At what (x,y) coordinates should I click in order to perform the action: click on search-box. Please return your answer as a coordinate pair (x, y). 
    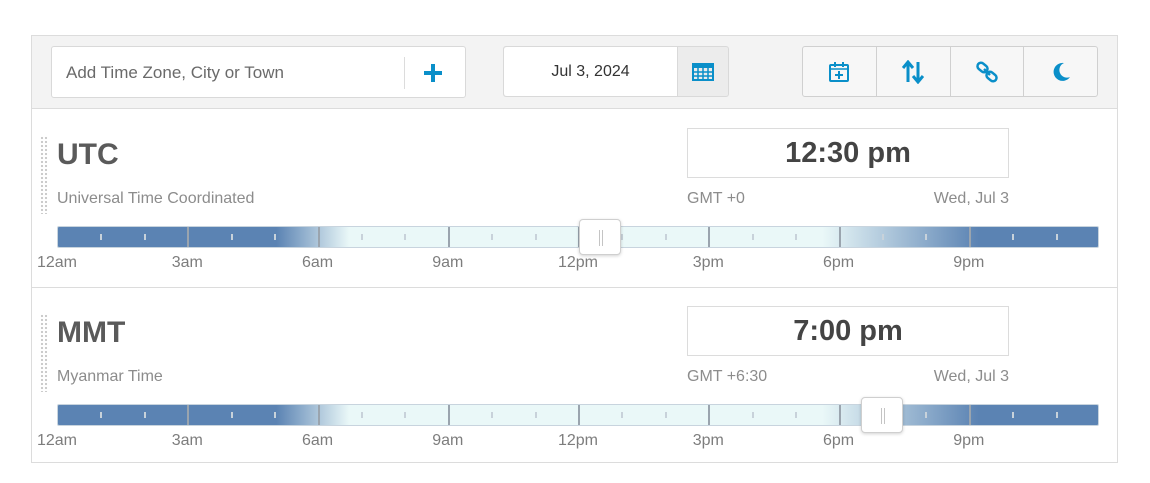
    Looking at the image, I should click on (258, 72).